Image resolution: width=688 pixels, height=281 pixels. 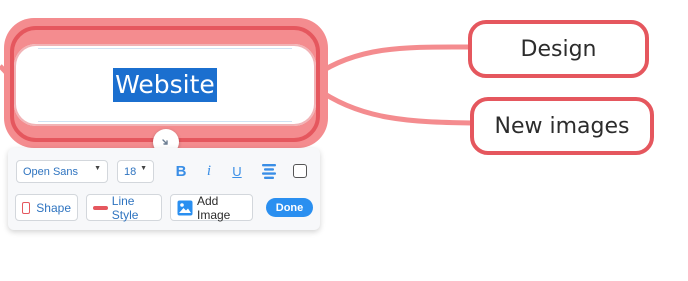 I want to click on central-node-text: Website, so click(x=165, y=85).